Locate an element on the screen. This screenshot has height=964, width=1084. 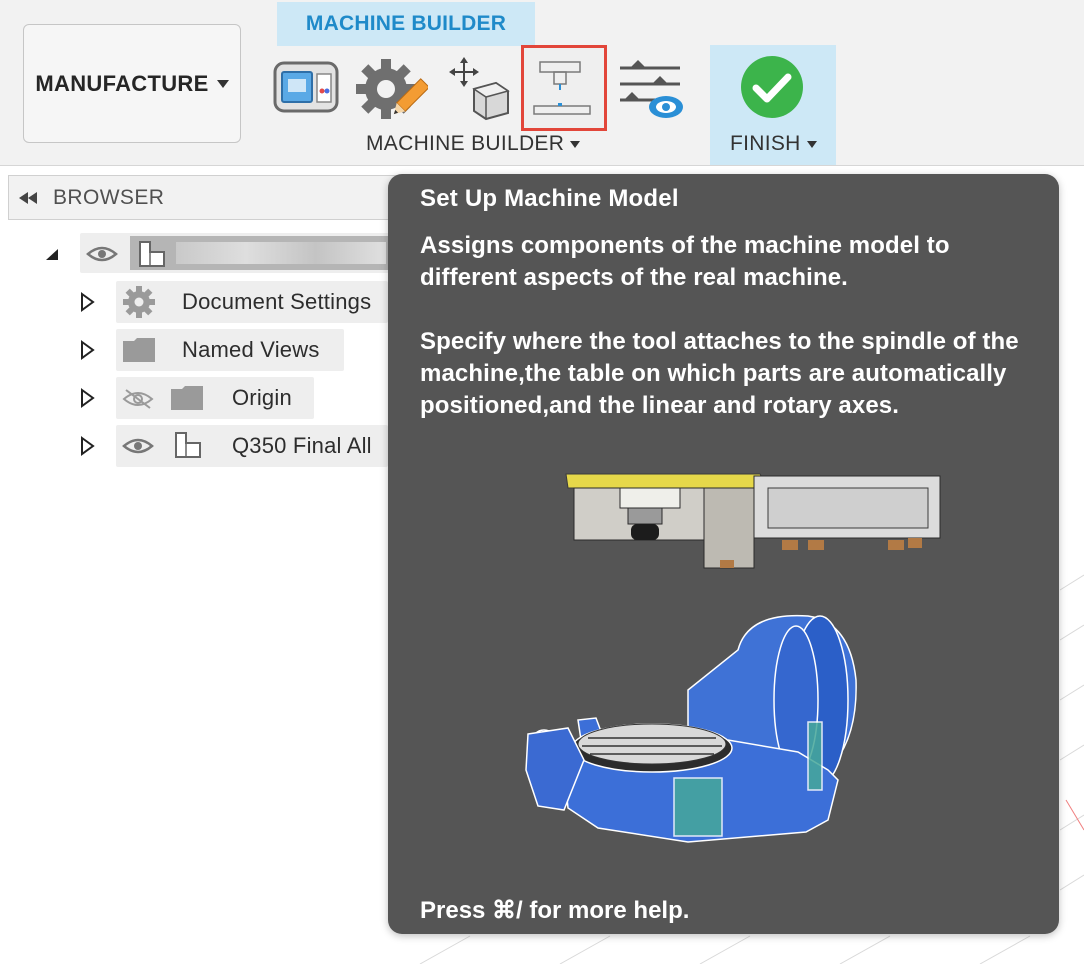
tree-item-label: Q350 Final All is located at coordinates (302, 445).